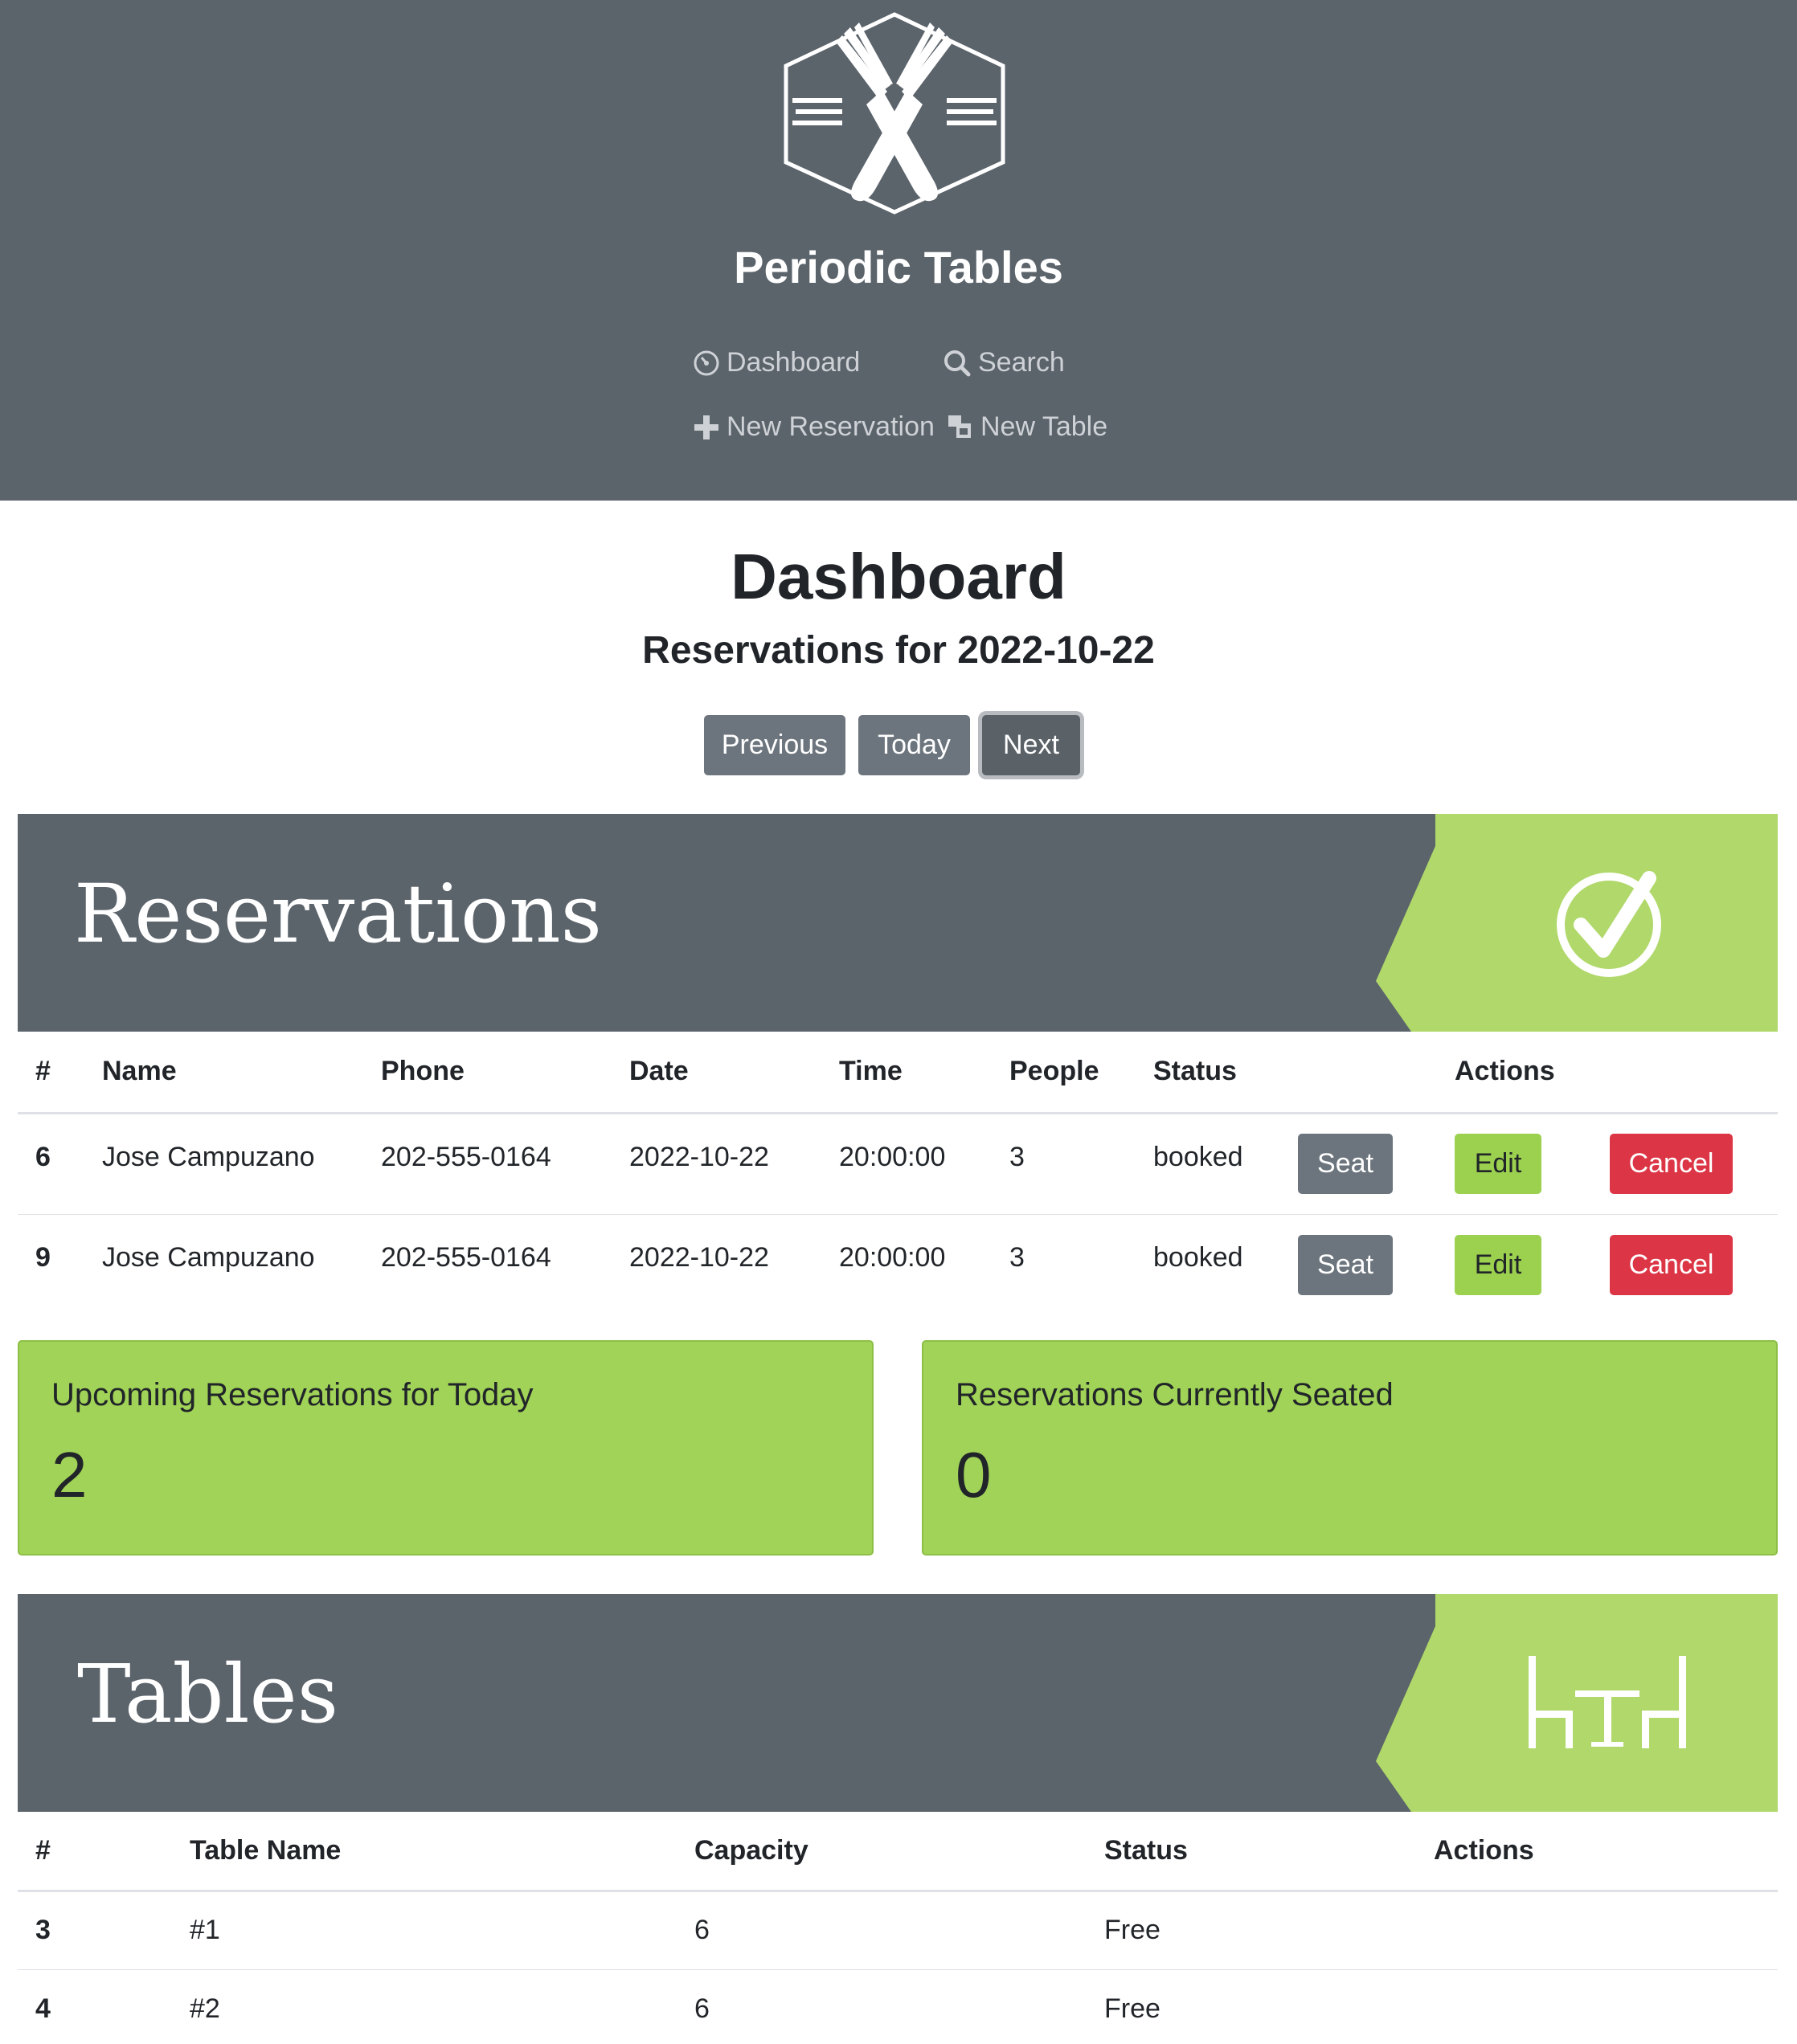 Image resolution: width=1797 pixels, height=2044 pixels. Describe the element at coordinates (706, 362) in the screenshot. I see `dashboard-icon` at that location.